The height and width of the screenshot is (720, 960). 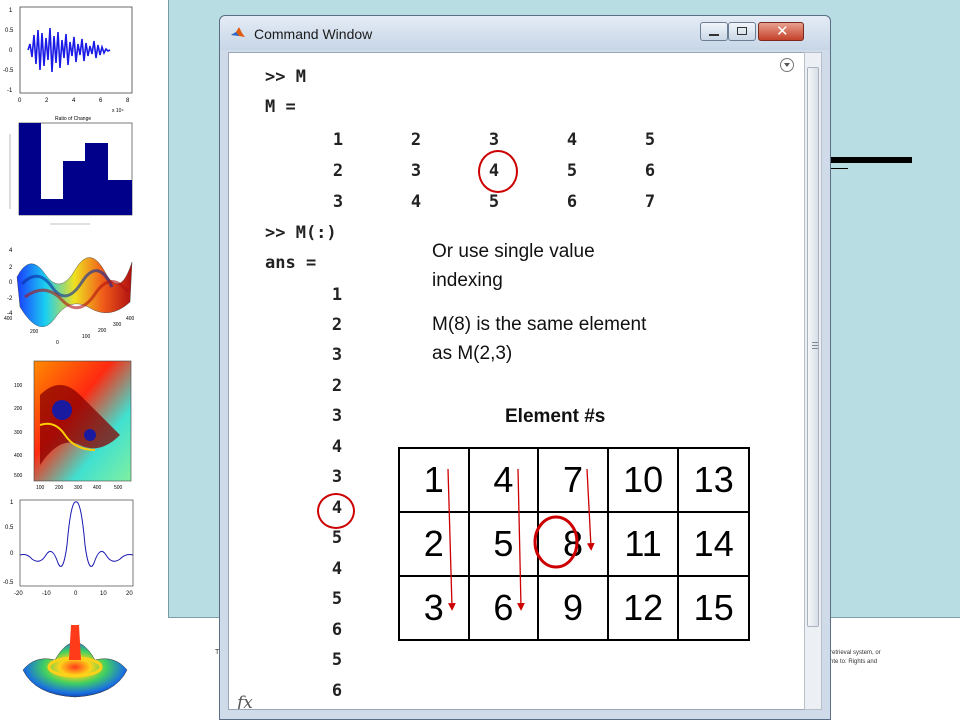 What do you see at coordinates (78, 488) in the screenshot?
I see `fractal-x-tick: 300` at bounding box center [78, 488].